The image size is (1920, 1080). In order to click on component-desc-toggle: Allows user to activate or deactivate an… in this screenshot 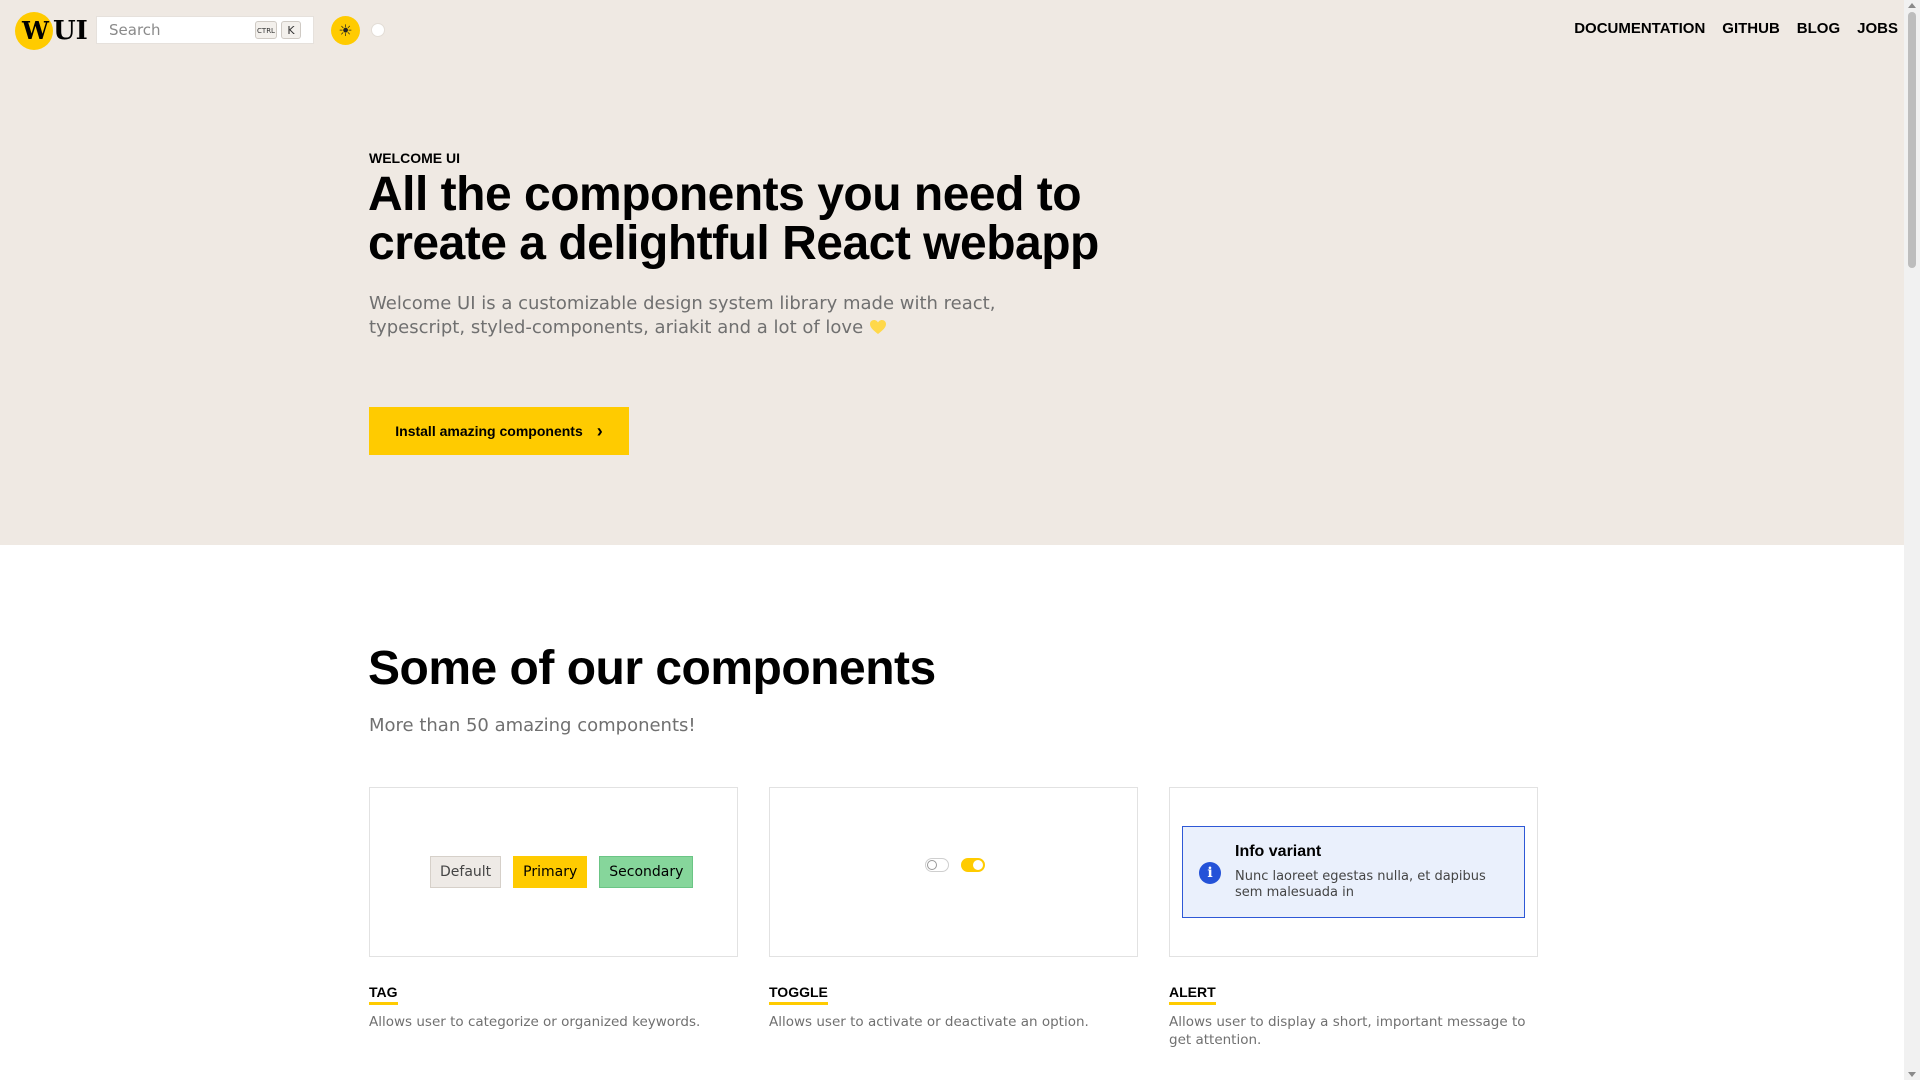, I will do `click(929, 1022)`.